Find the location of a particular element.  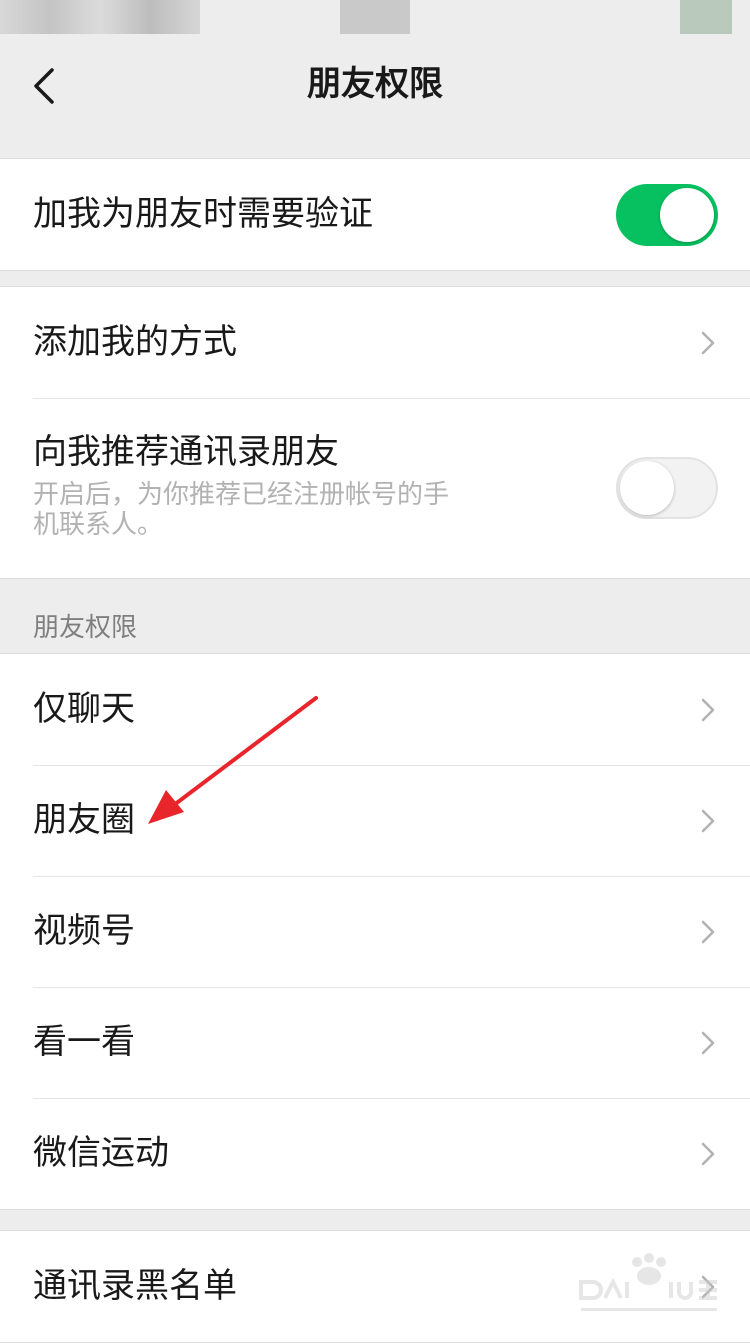

recommend-label: 向我推荐通讯录朋友 is located at coordinates (186, 452).